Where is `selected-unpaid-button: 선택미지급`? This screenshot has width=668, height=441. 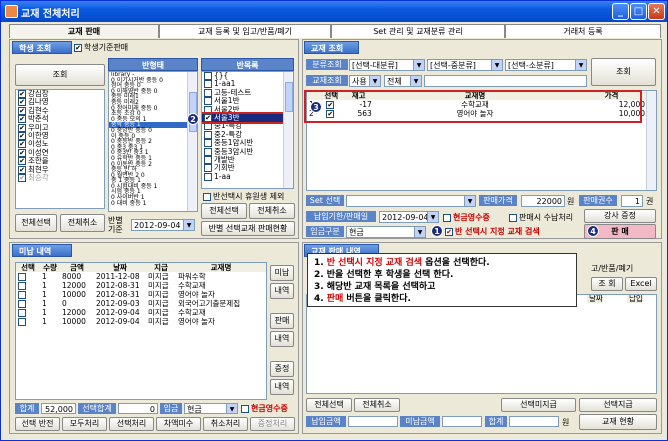 selected-unpaid-button: 선택미지급 is located at coordinates (538, 405).